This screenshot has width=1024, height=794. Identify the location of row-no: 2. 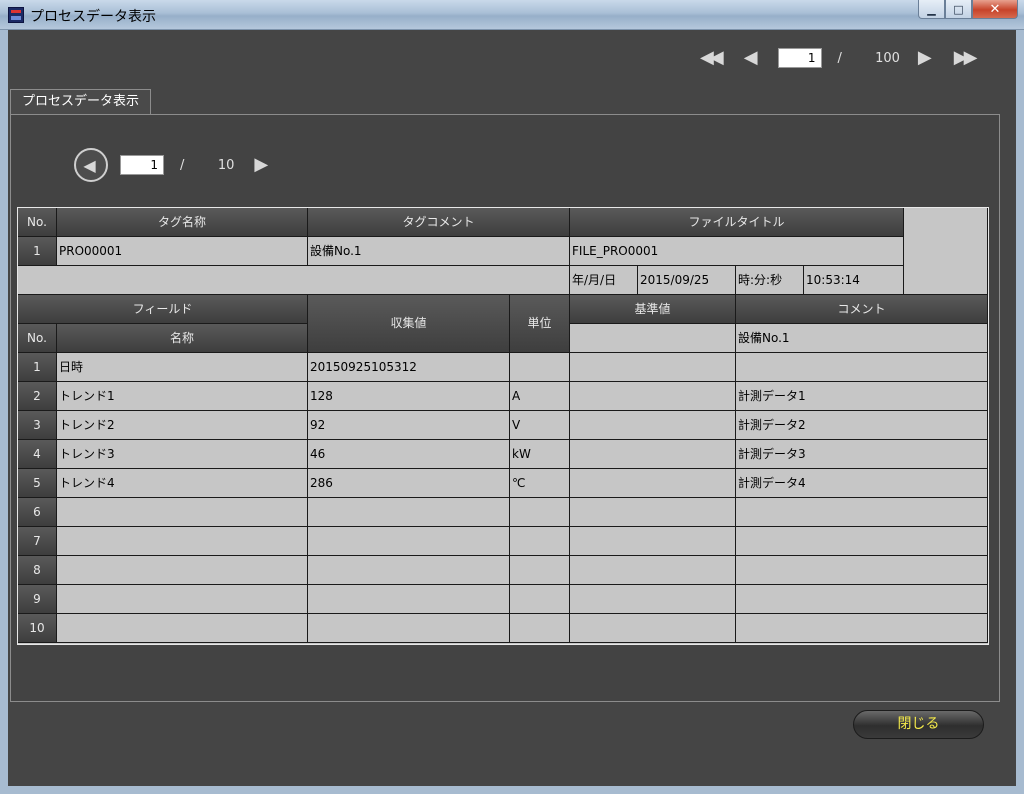
(37, 396).